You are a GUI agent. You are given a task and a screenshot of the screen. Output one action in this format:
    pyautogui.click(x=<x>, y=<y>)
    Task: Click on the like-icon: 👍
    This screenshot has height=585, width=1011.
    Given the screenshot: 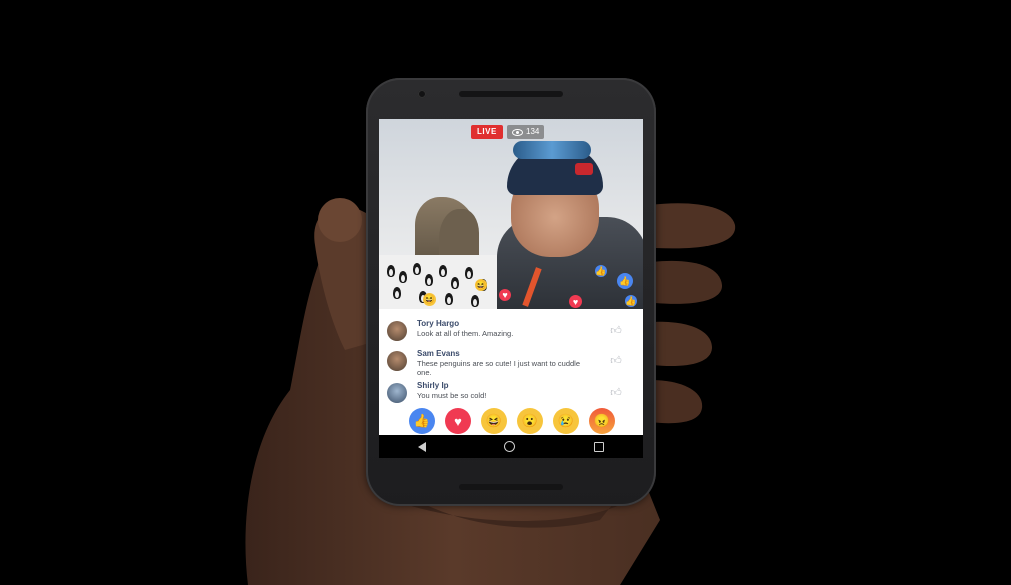 What is the action you would take?
    pyautogui.click(x=422, y=421)
    